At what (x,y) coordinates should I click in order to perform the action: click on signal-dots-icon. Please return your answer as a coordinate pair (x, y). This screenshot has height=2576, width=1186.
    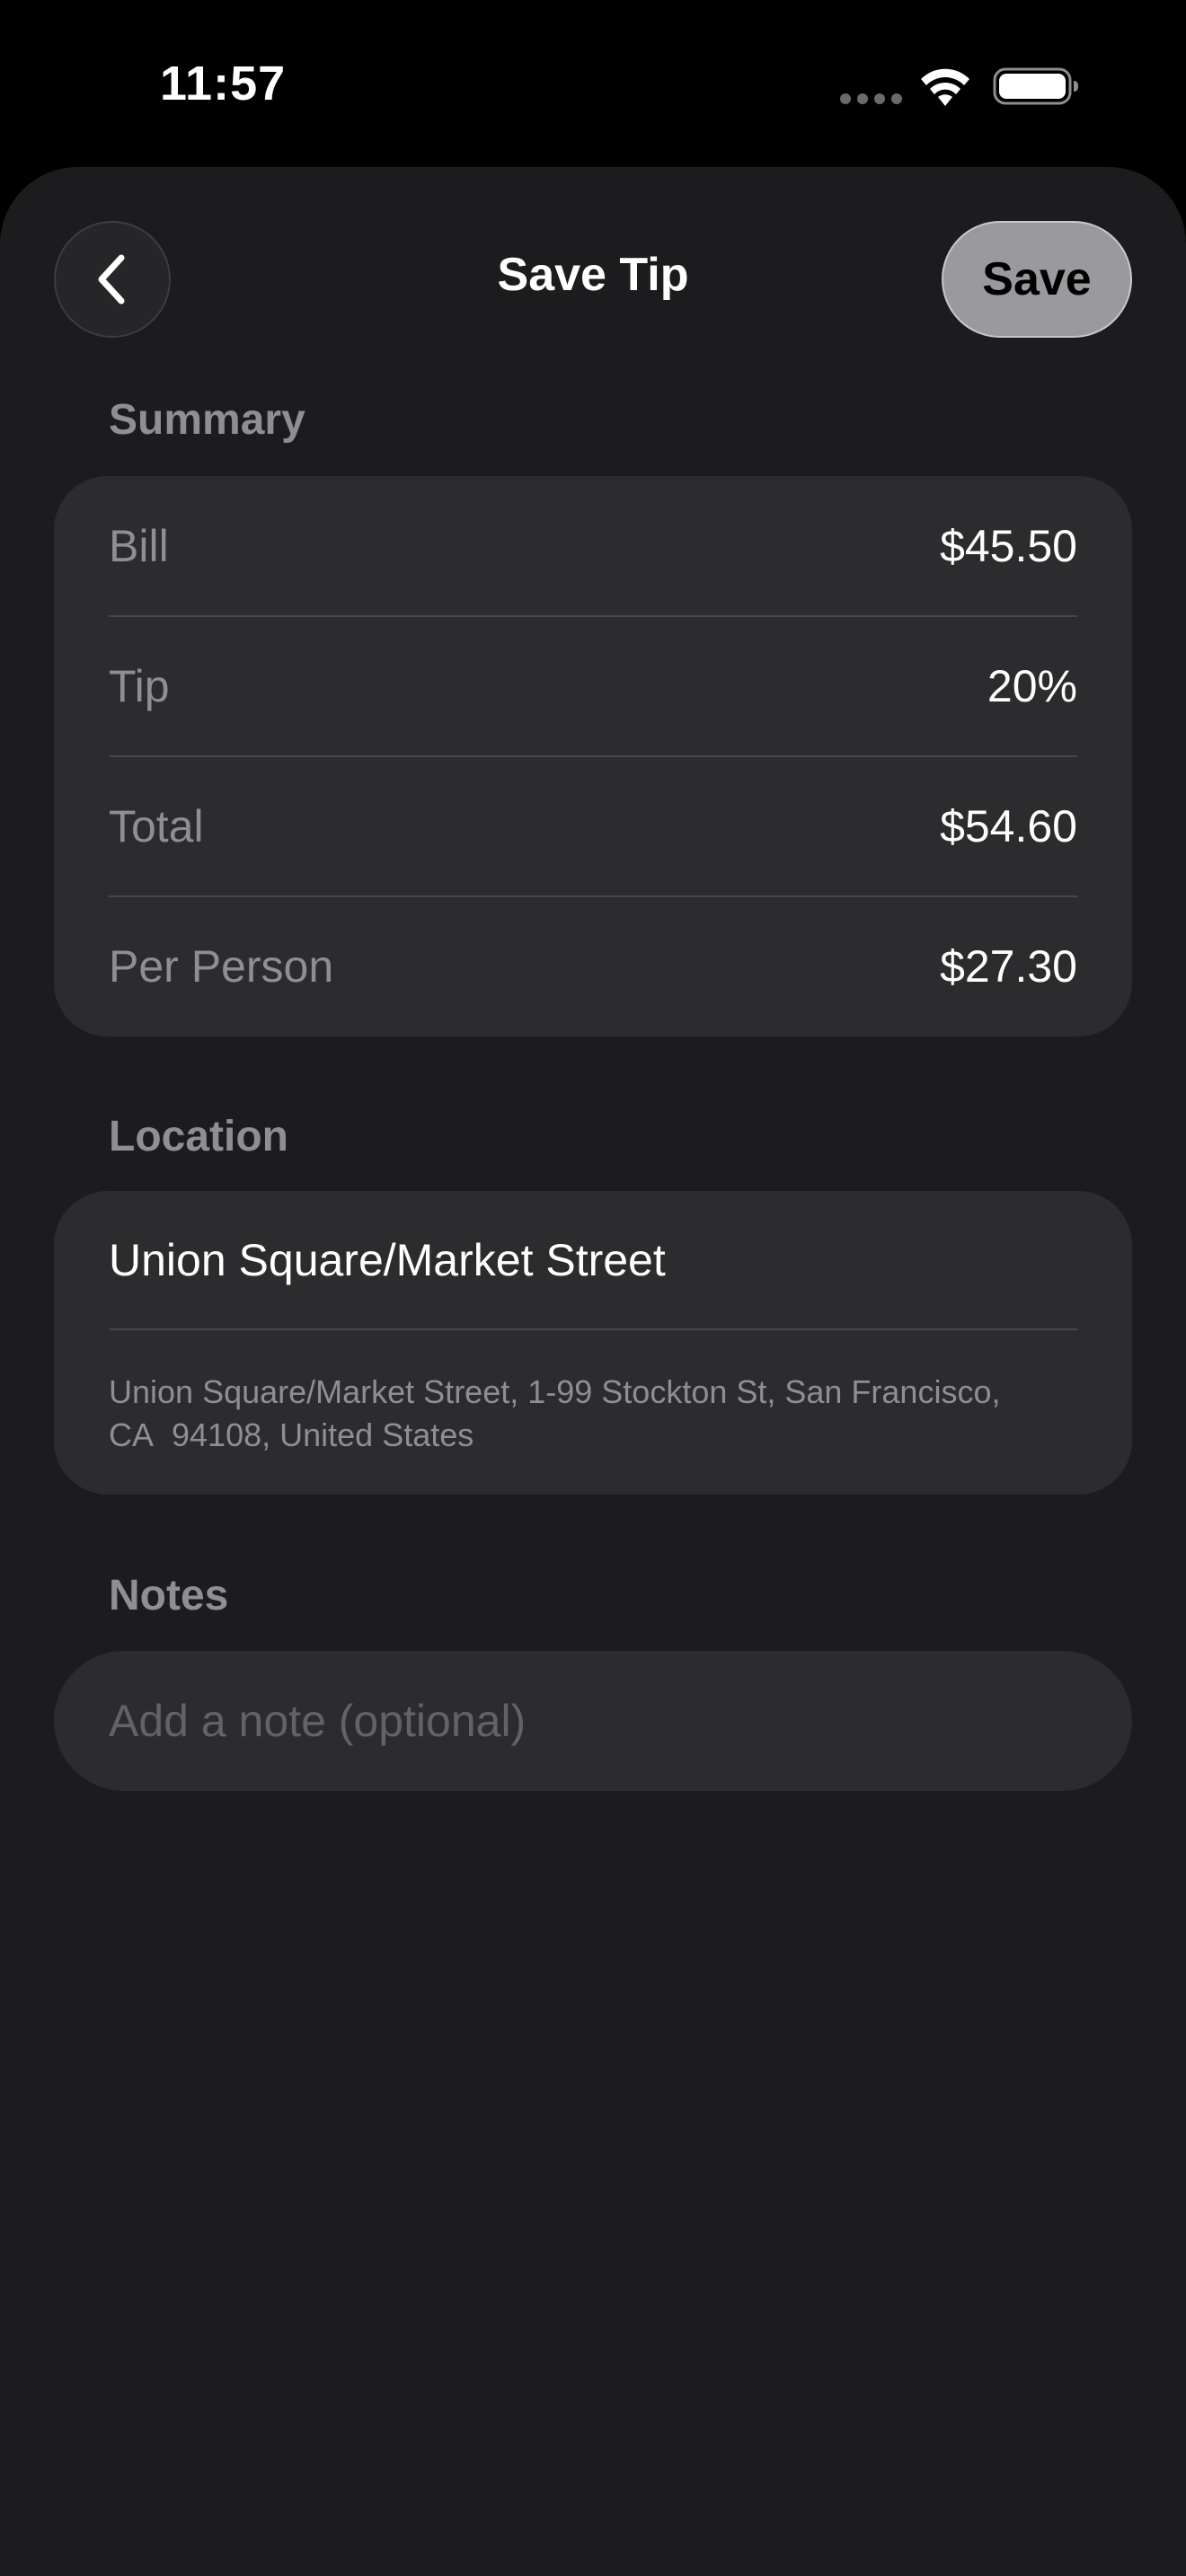
    Looking at the image, I should click on (871, 98).